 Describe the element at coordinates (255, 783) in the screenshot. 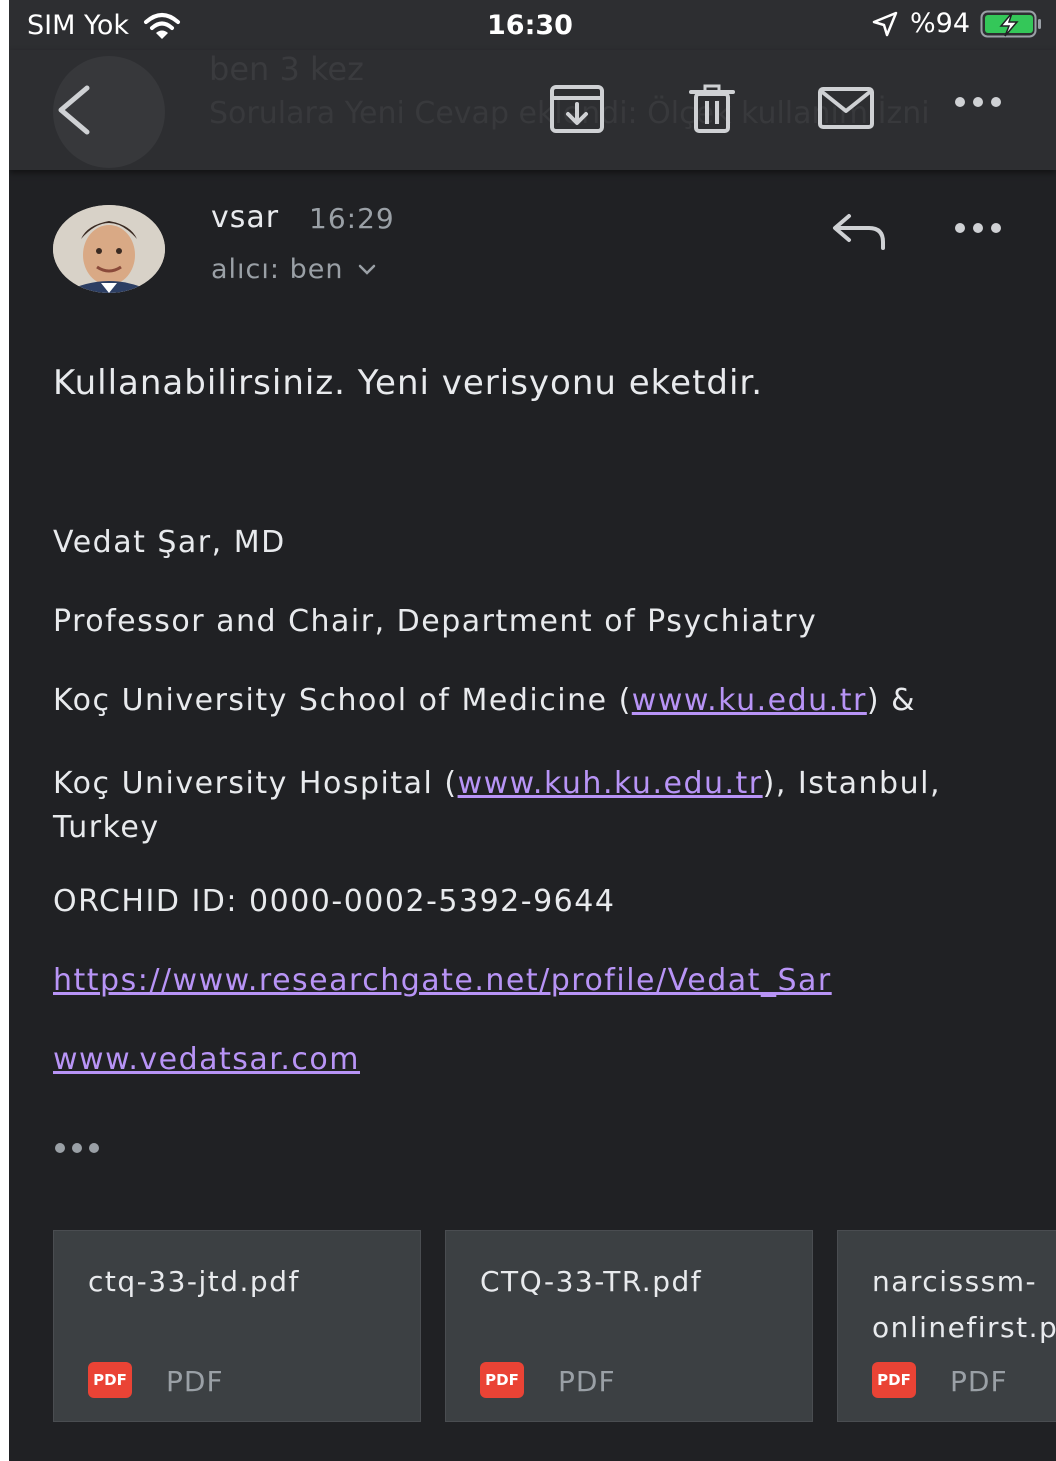

I see `hospital-prefix: Koç University Hospital (` at that location.